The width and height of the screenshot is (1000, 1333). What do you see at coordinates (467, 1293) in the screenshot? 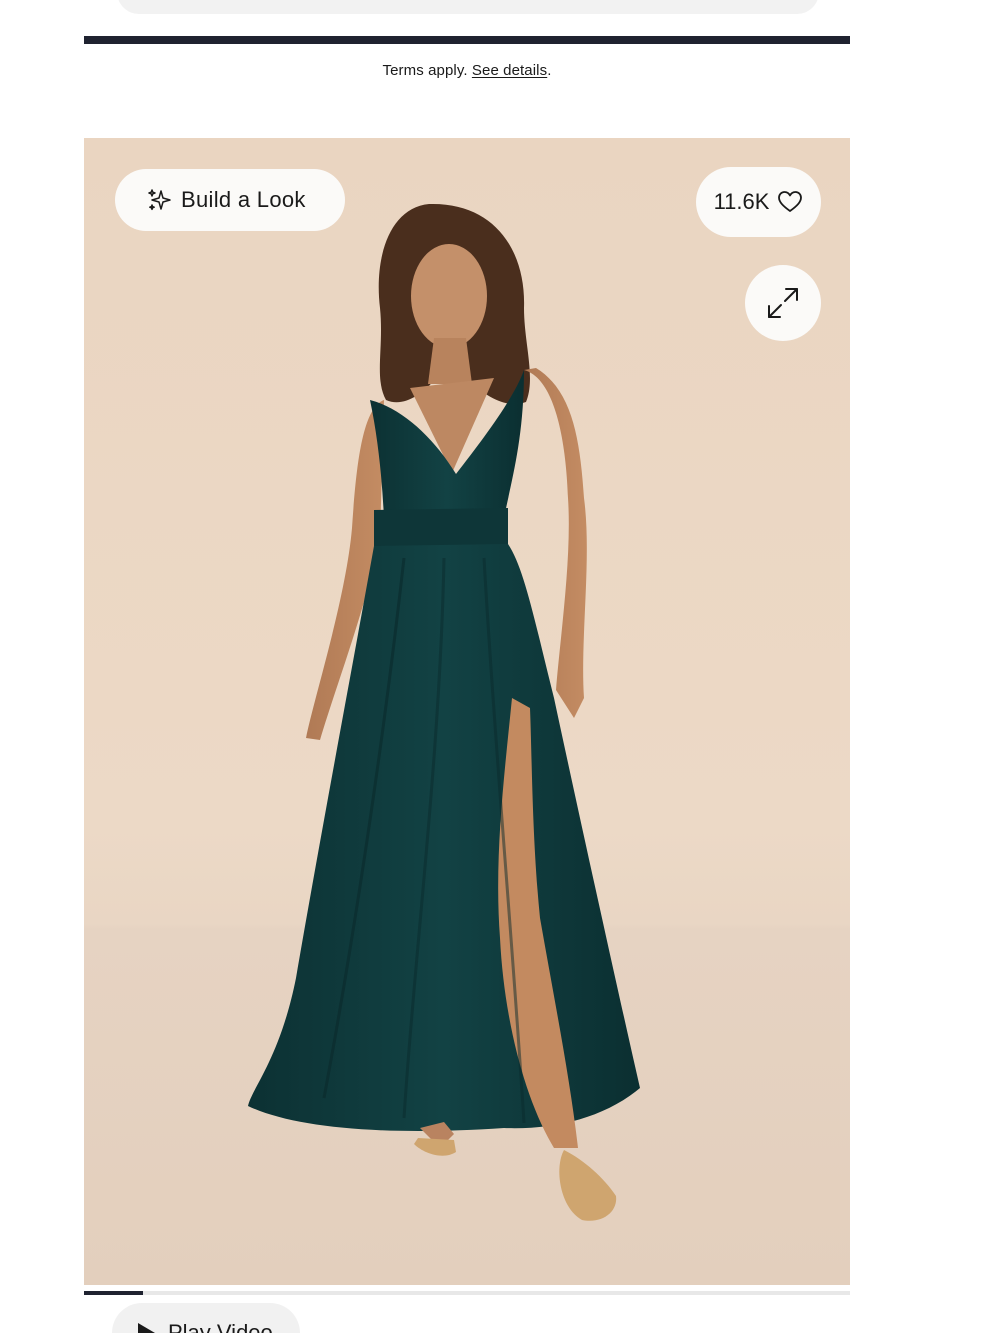
I see `image-carousel-progress` at bounding box center [467, 1293].